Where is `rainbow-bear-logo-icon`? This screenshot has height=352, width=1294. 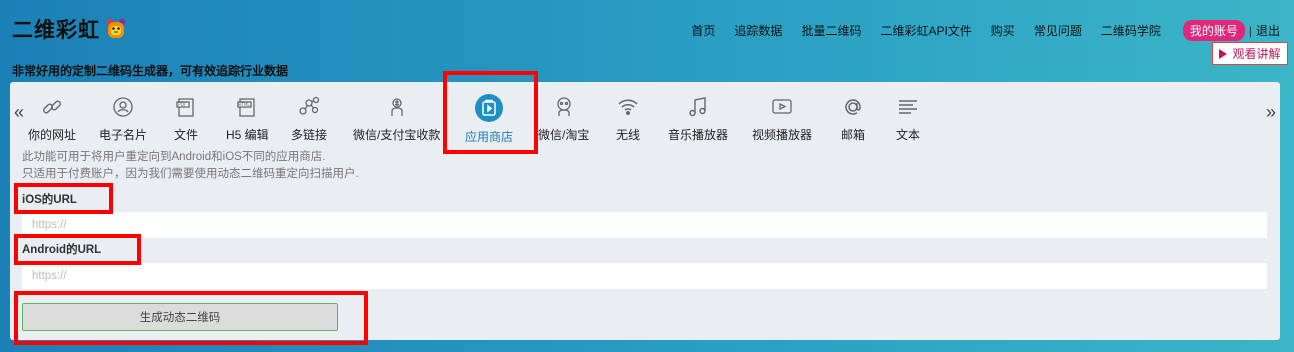 rainbow-bear-logo-icon is located at coordinates (116, 28).